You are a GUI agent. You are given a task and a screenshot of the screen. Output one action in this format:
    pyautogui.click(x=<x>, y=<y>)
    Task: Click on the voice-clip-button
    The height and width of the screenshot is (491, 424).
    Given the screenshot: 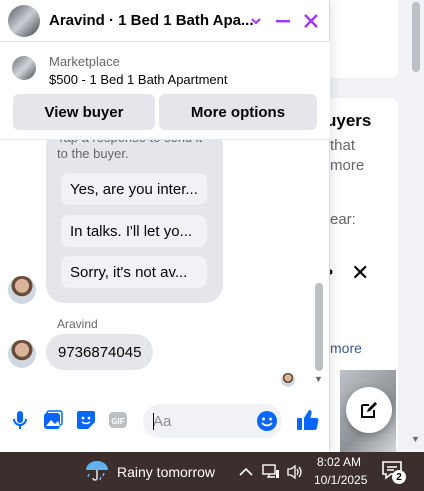 What is the action you would take?
    pyautogui.click(x=20, y=420)
    